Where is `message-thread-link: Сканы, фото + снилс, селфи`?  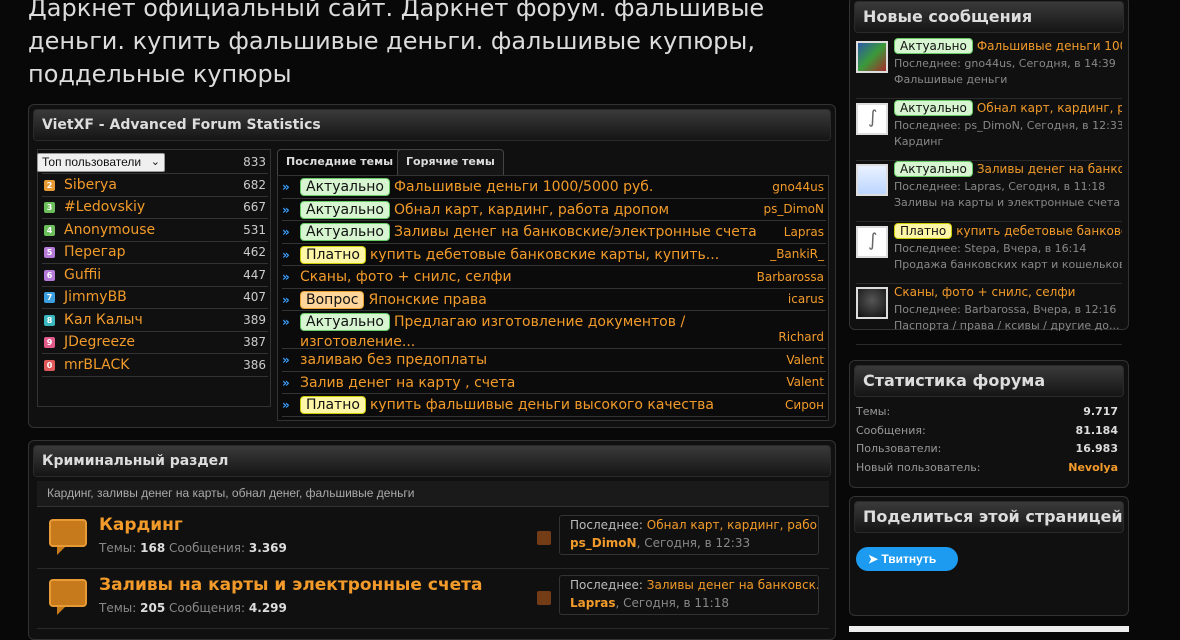 message-thread-link: Сканы, фото + снилс, селфи is located at coordinates (1008, 292).